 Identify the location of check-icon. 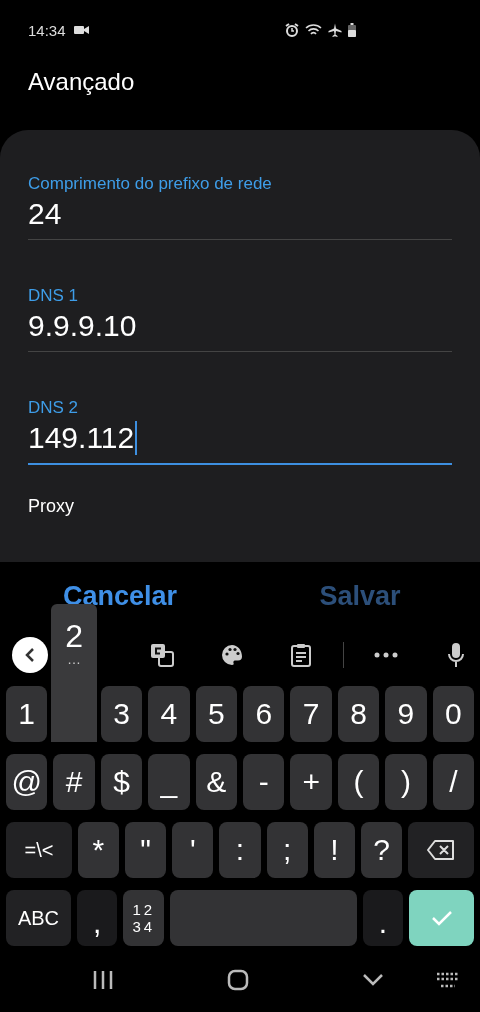
(441, 918).